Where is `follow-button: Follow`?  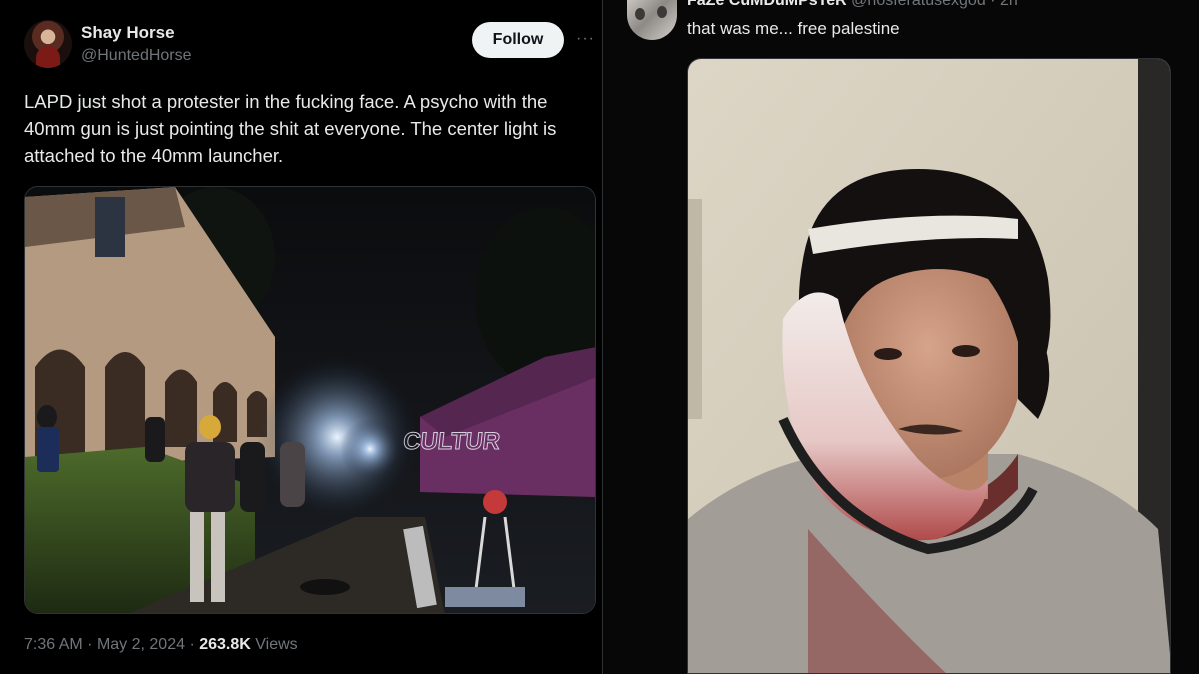
follow-button: Follow is located at coordinates (518, 40).